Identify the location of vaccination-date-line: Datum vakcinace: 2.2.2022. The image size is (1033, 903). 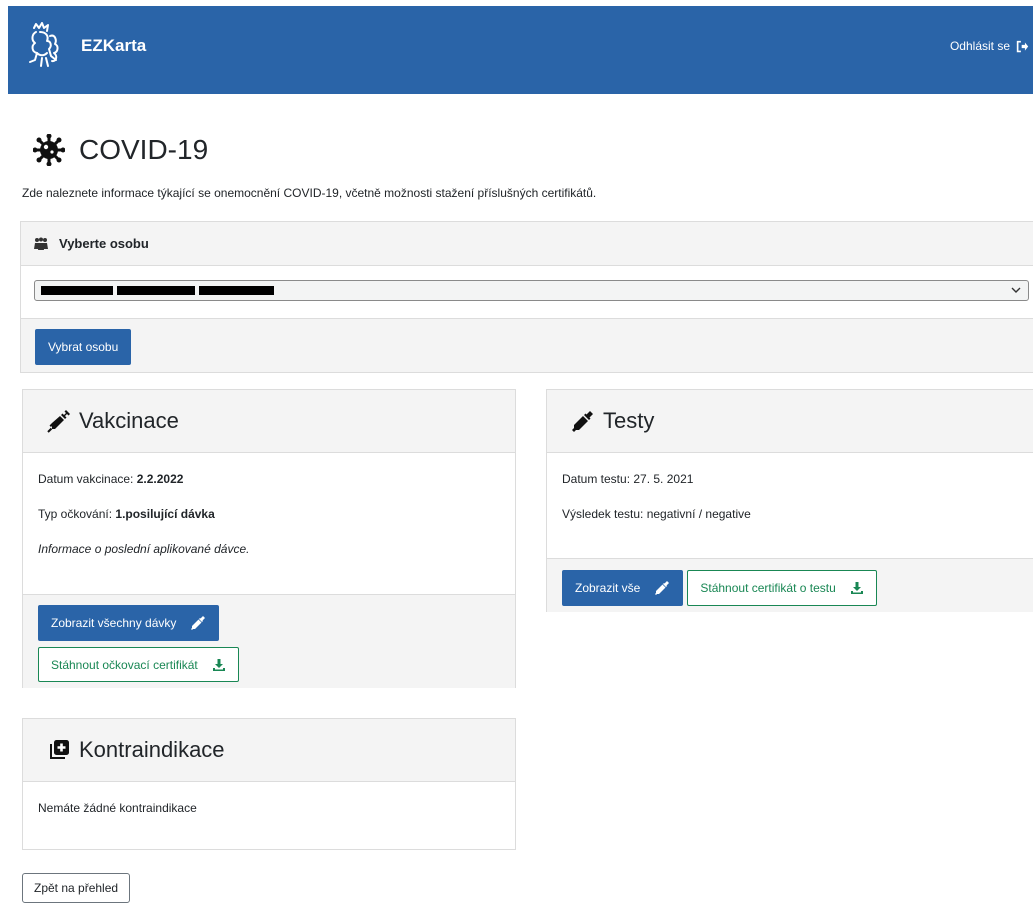
(276, 479).